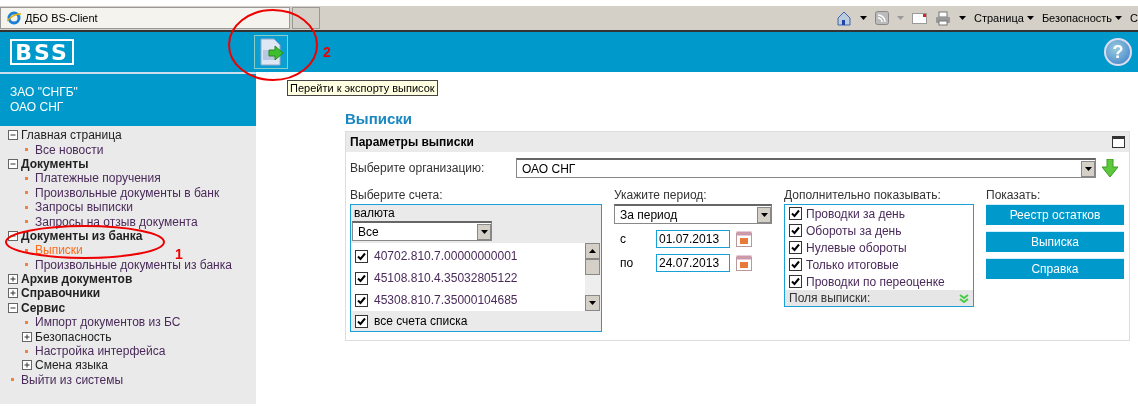  I want to click on date-label: с, so click(623, 239).